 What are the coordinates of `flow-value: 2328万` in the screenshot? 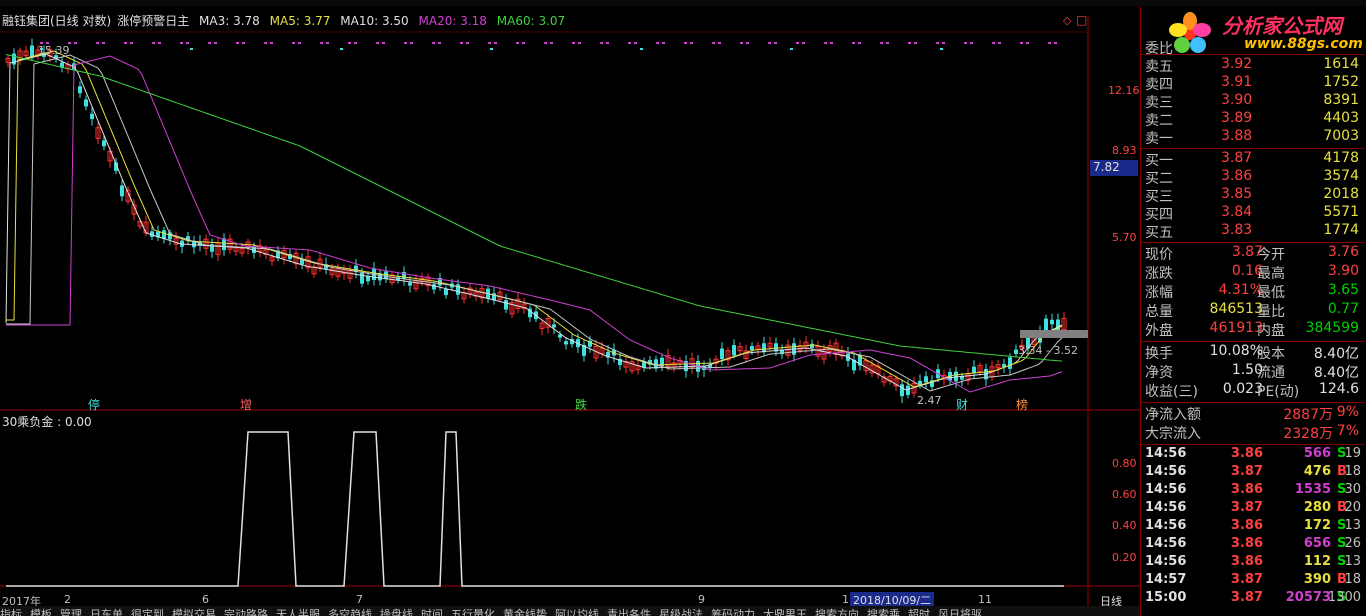 It's located at (1308, 434).